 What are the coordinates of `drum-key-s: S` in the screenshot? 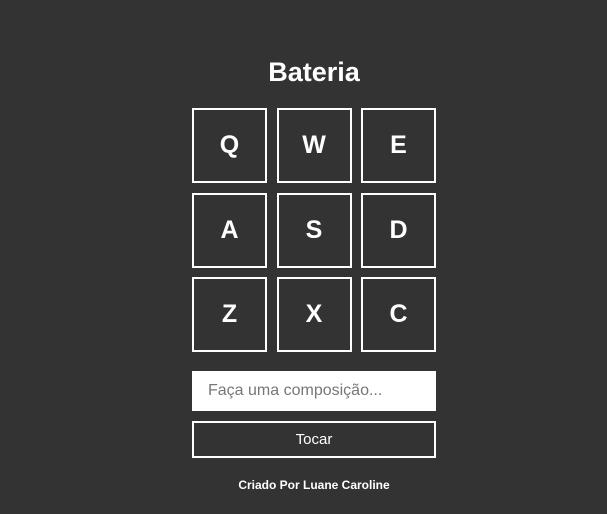 It's located at (314, 230).